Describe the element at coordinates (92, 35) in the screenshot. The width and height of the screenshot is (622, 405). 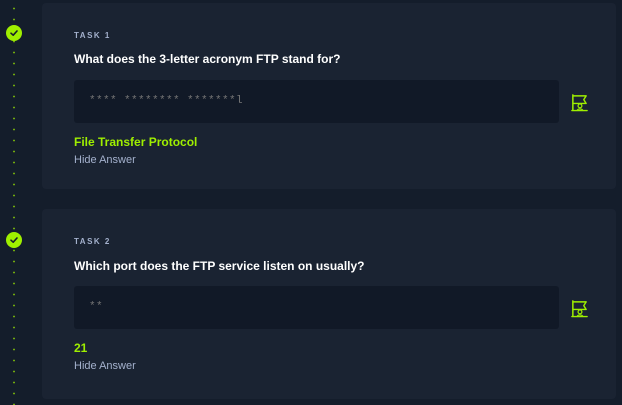
I see `task-label: TASK 1` at that location.